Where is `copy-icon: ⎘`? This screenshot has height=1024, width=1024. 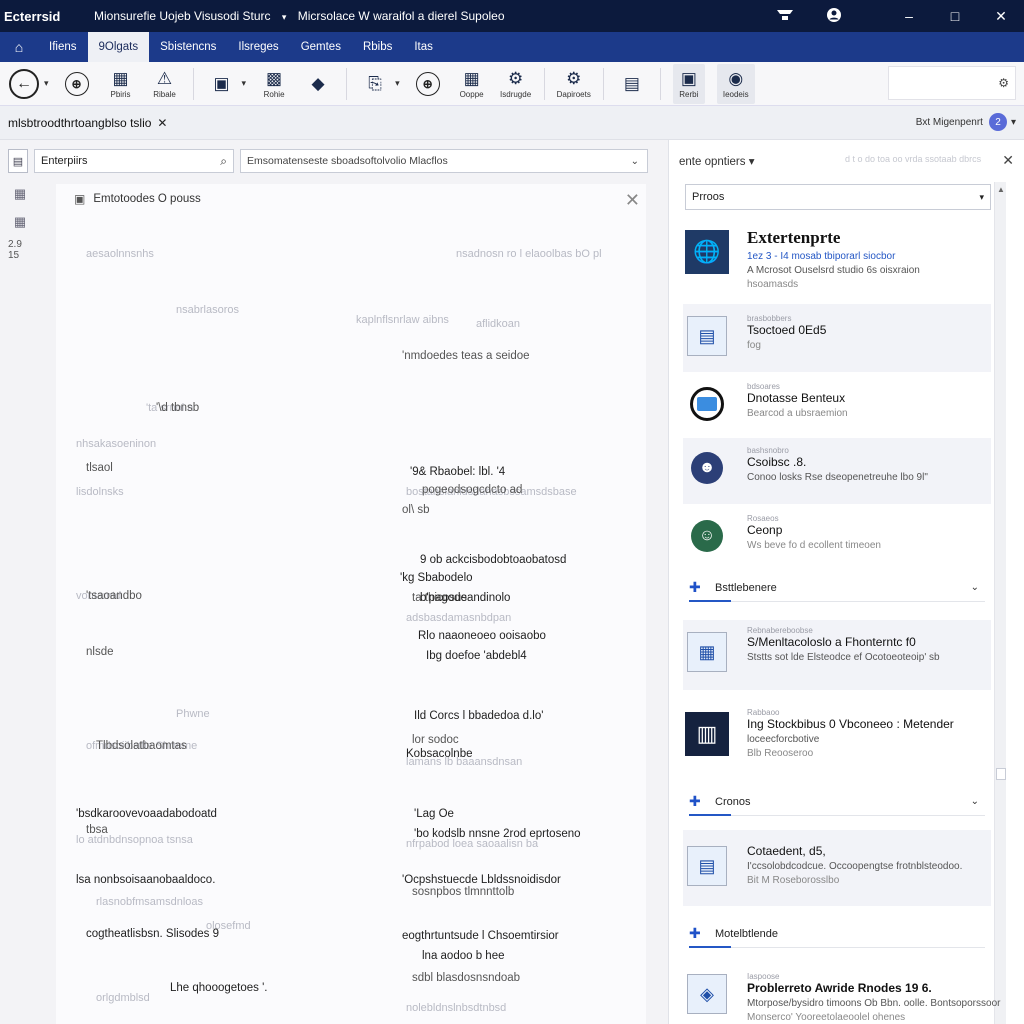 copy-icon: ⎘ is located at coordinates (375, 83).